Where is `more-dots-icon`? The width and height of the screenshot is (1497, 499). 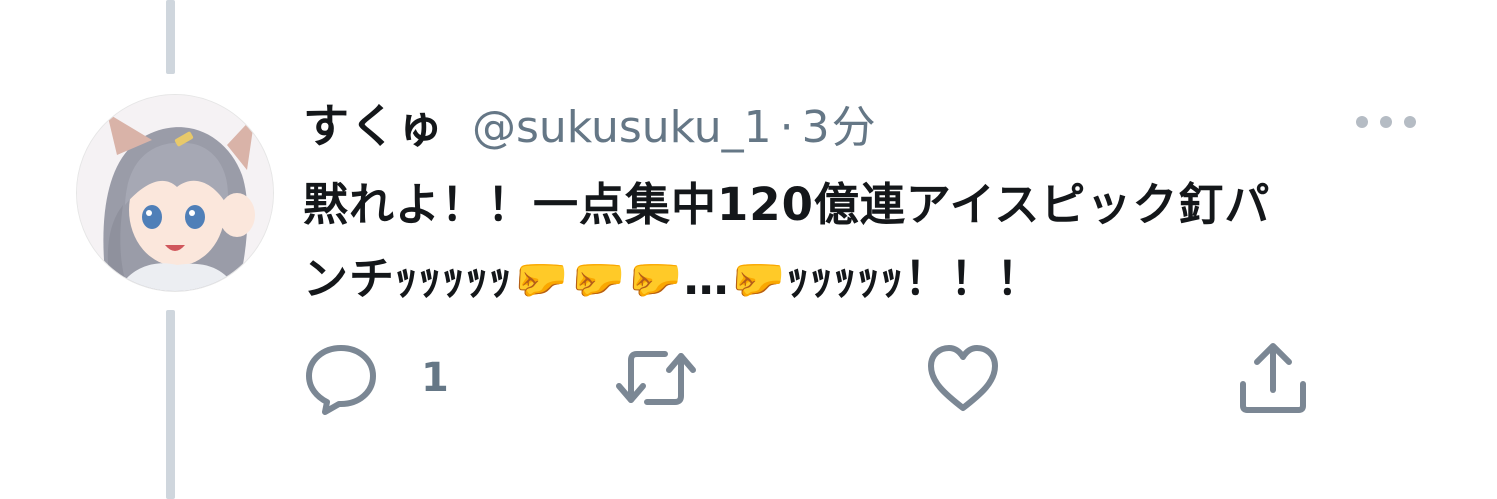
more-dots-icon is located at coordinates (1386, 122).